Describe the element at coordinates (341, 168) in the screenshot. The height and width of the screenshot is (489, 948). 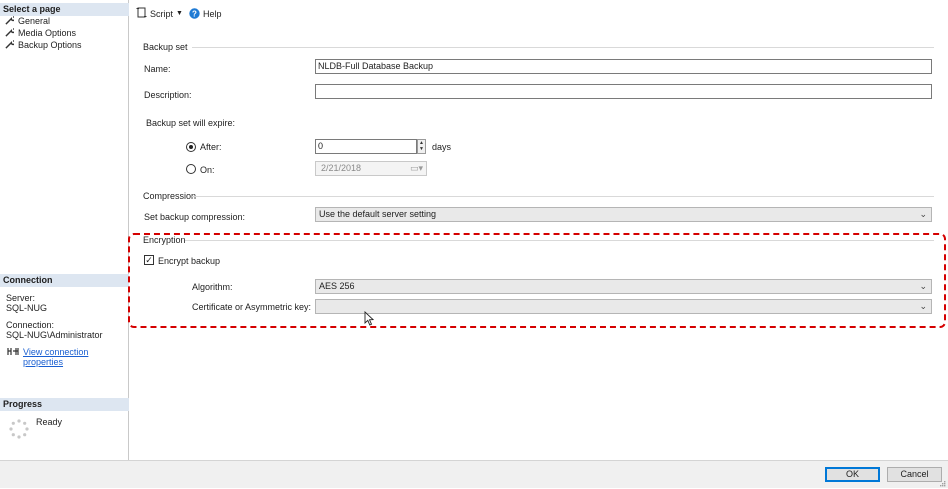
I see `on-date-value: 2/21/2018` at that location.